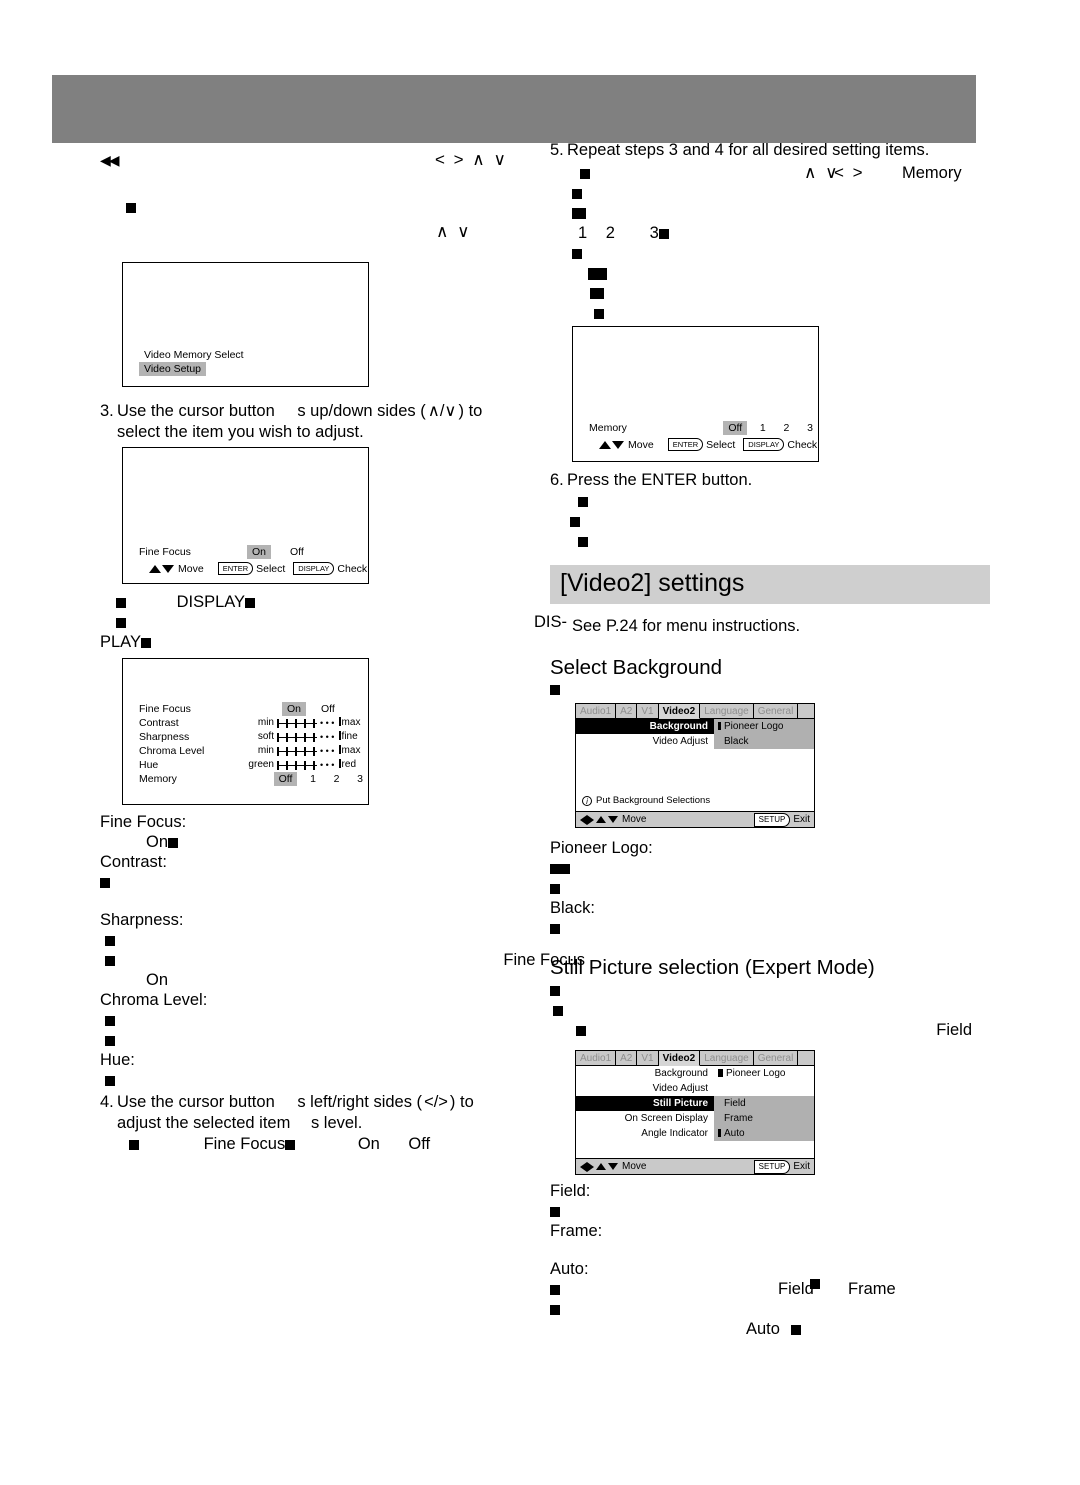  Describe the element at coordinates (164, 737) in the screenshot. I see `osd-label: Sharpness` at that location.